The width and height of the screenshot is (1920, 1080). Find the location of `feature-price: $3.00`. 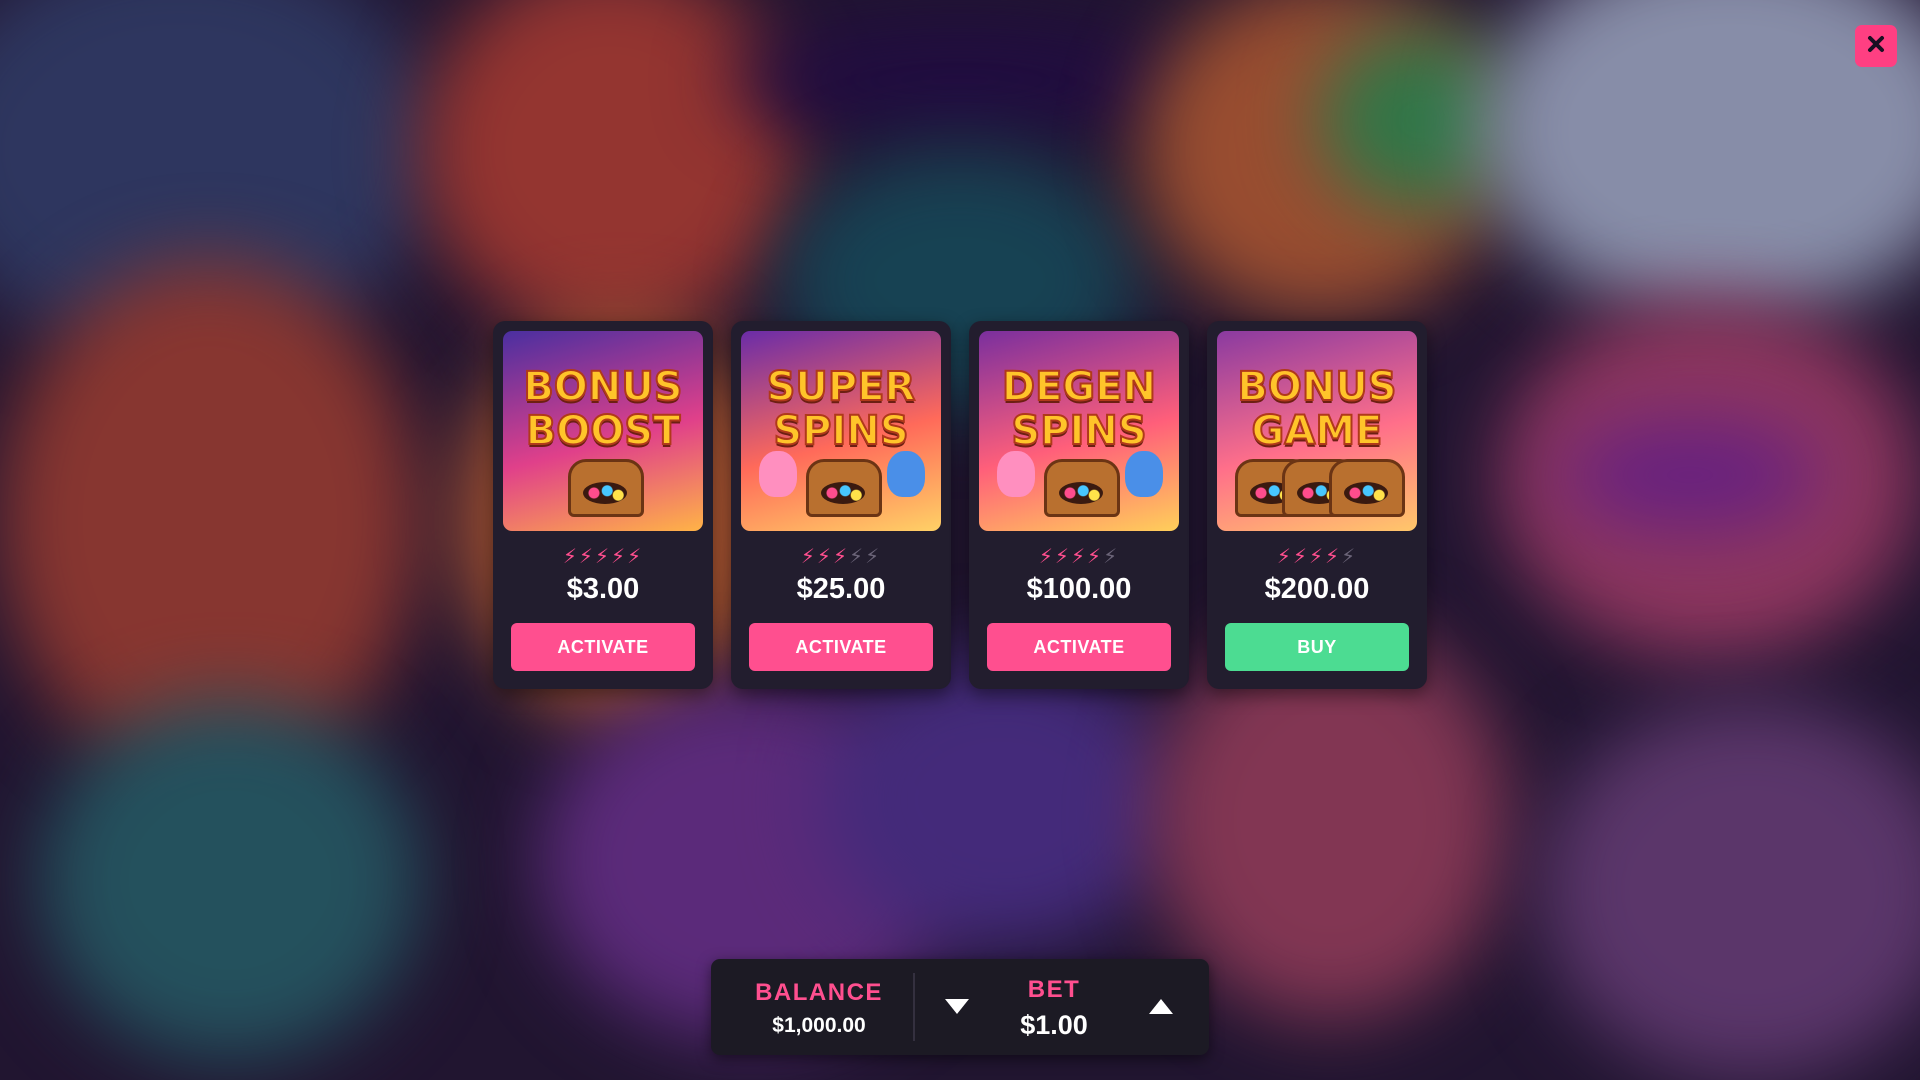

feature-price: $3.00 is located at coordinates (603, 589).